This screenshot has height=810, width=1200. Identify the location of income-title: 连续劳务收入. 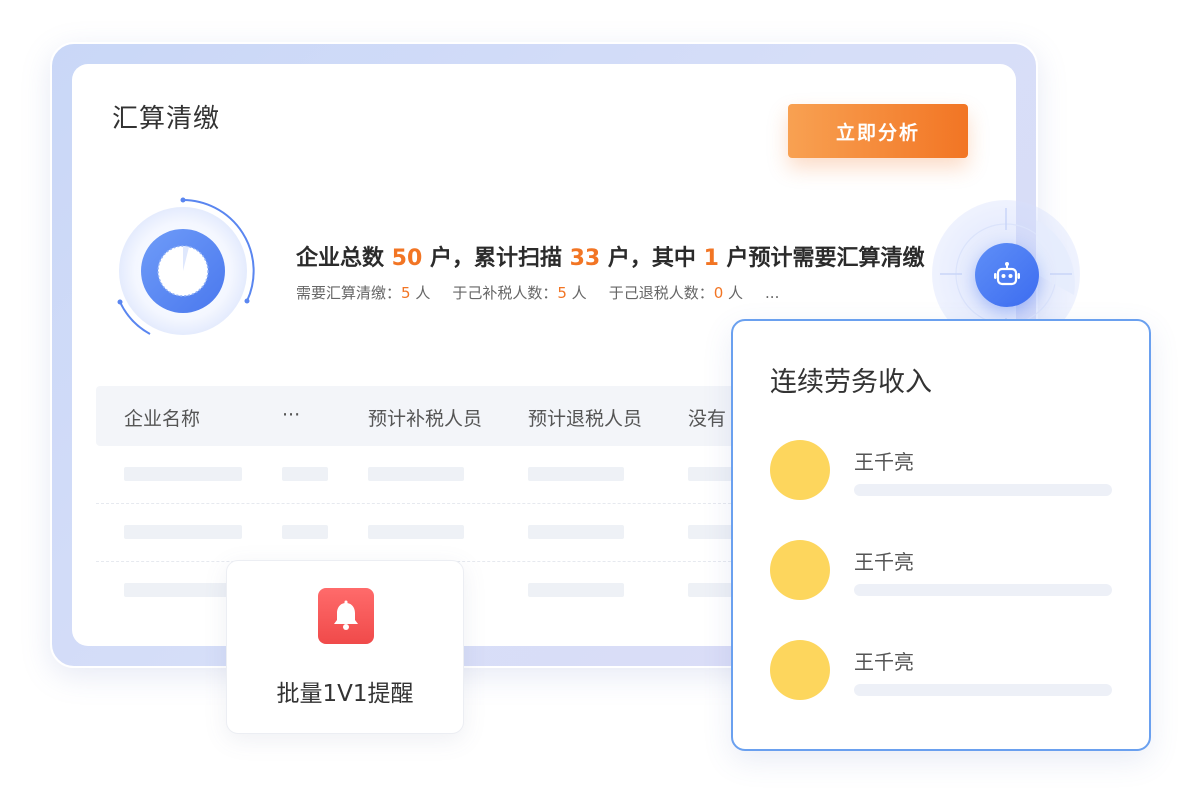
(851, 382).